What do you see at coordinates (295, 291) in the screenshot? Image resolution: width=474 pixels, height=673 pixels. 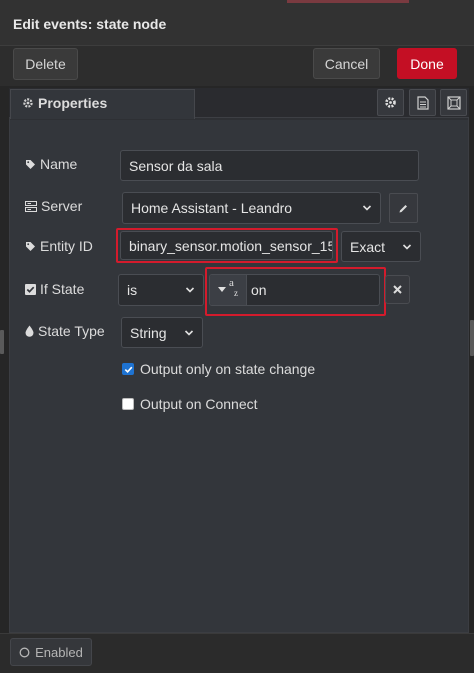 I see `if-state-highlight-box` at bounding box center [295, 291].